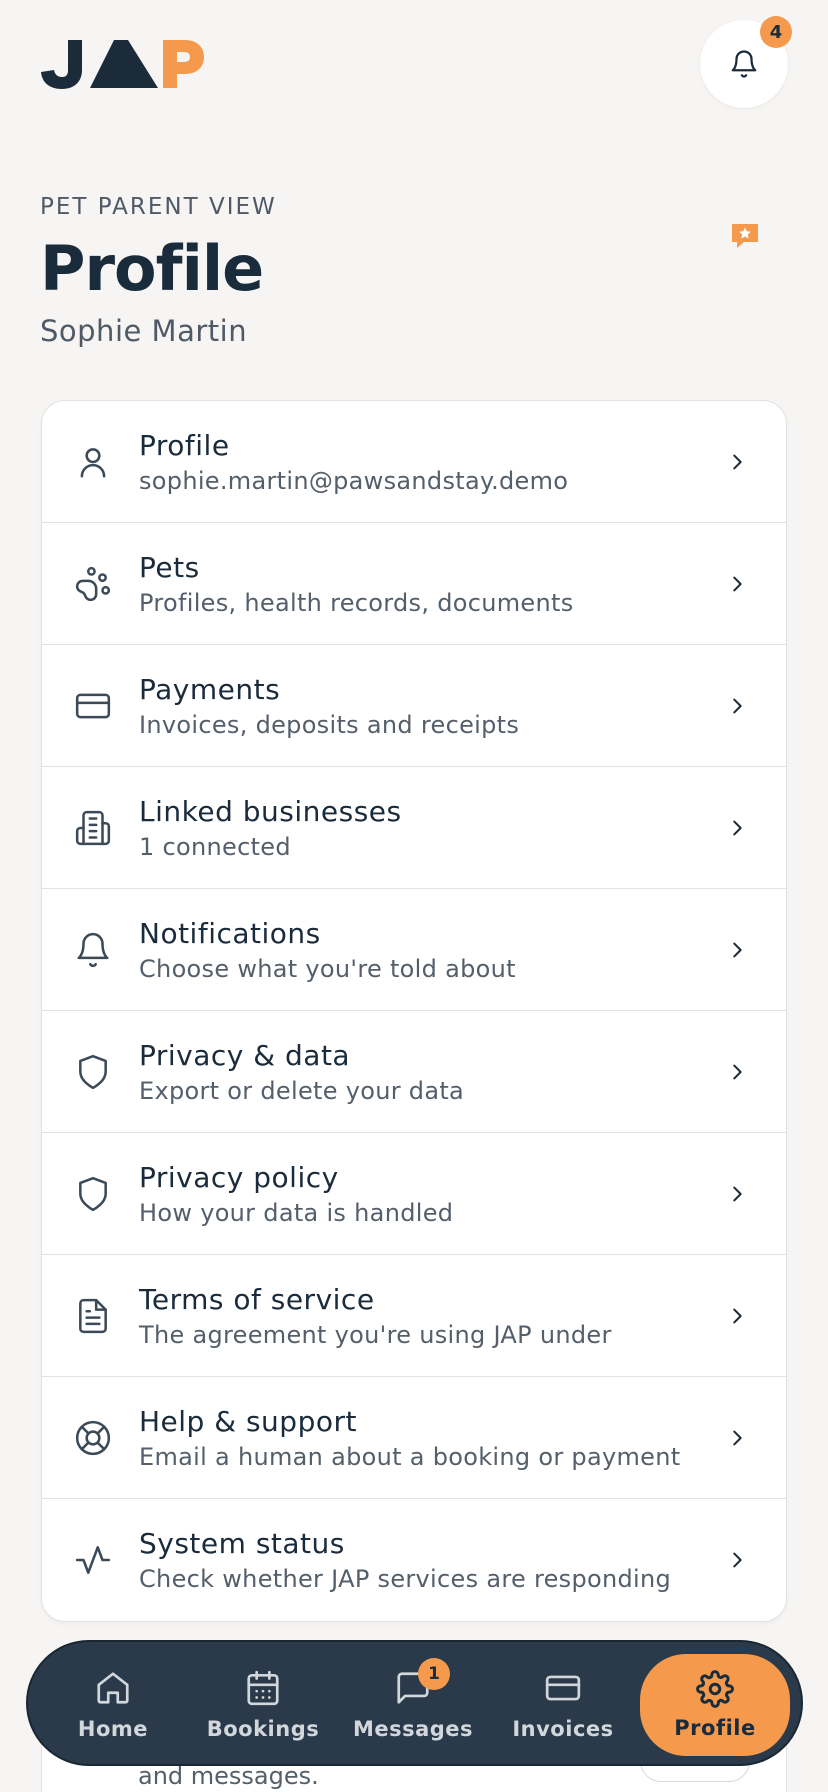 The height and width of the screenshot is (1792, 828). Describe the element at coordinates (354, 481) in the screenshot. I see `menu-item-subtitle: sophie.martin@pawsandstay.demo` at that location.